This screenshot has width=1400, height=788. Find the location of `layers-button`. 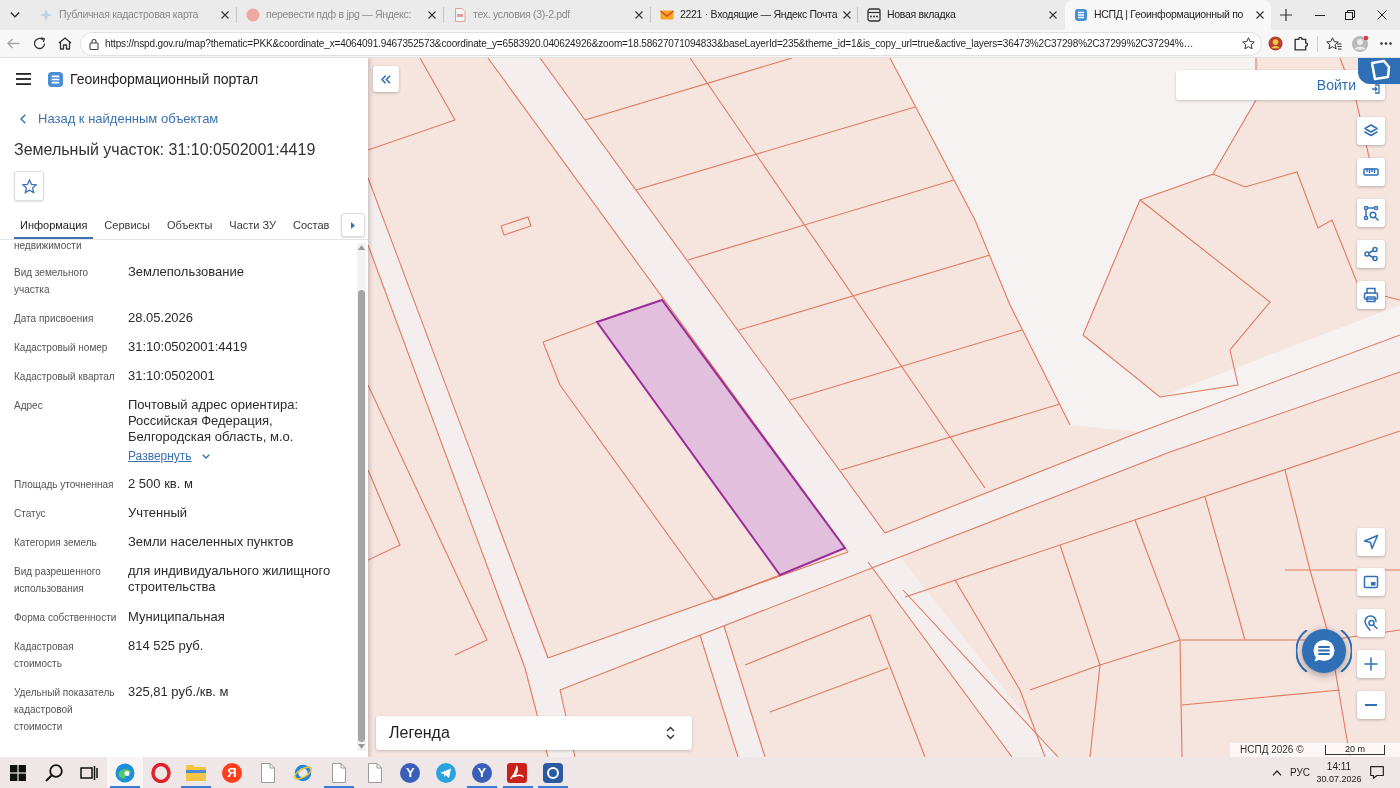

layers-button is located at coordinates (1371, 131).